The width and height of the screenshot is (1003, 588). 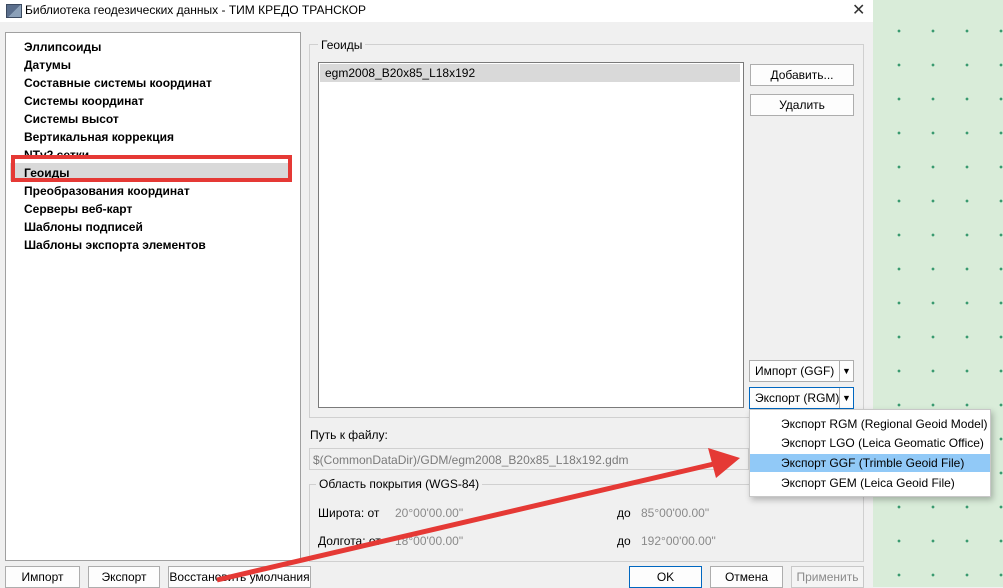 What do you see at coordinates (83, 227) in the screenshot?
I see `category-item-label-templates: Шаблоны подписей` at bounding box center [83, 227].